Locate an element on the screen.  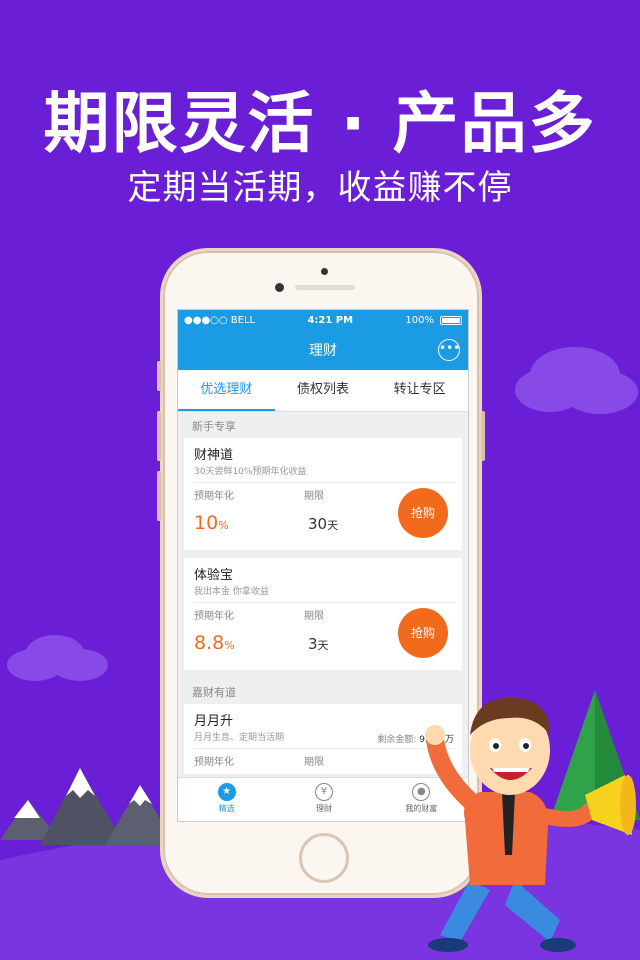
tabbar-item-jingxuan: ★ 精选 is located at coordinates (226, 799).